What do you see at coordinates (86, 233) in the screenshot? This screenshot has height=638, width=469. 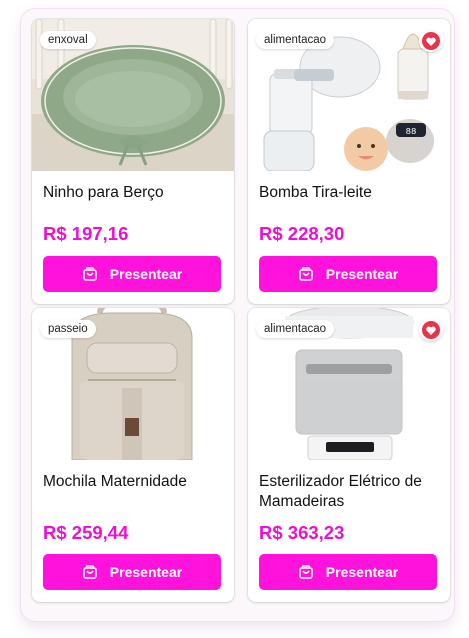 I see `product-price: R$ 197,16` at bounding box center [86, 233].